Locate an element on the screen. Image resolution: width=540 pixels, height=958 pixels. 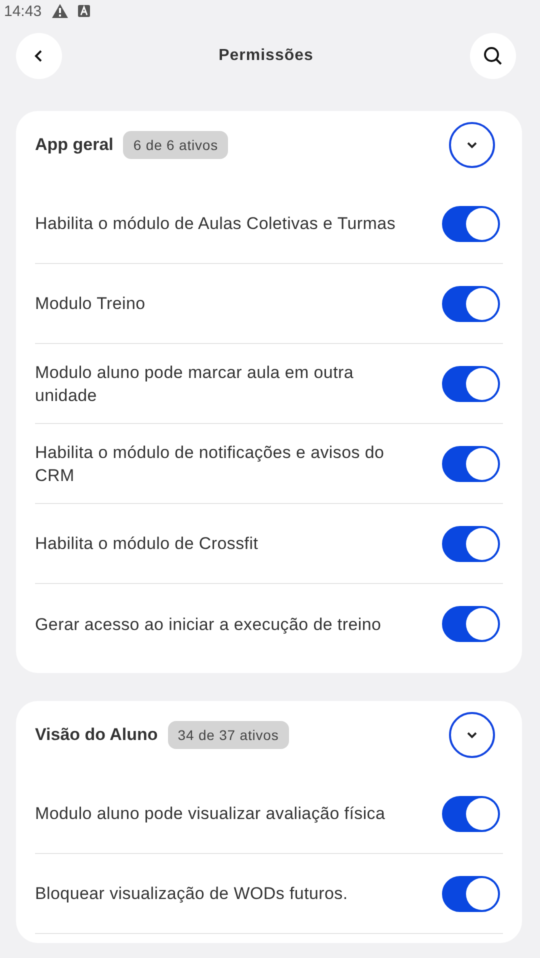
permission-label: Modulo aluno pode marcar aula em outra unidade is located at coordinates (195, 384).